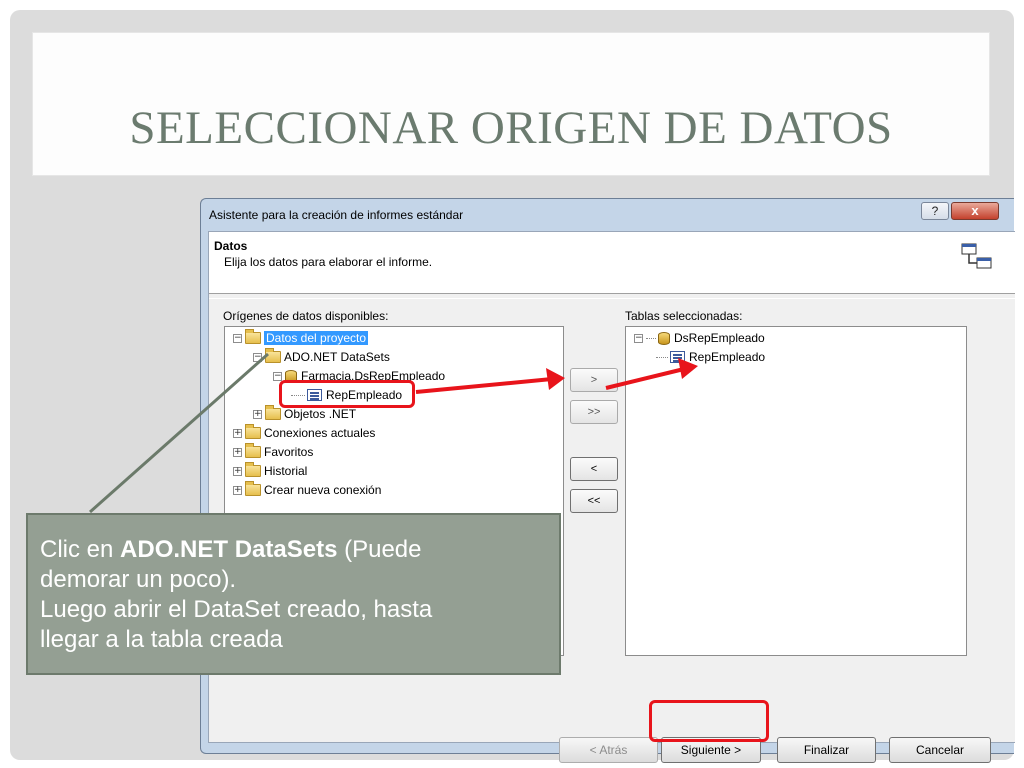 This screenshot has height=768, width=1024. Describe the element at coordinates (709, 721) in the screenshot. I see `next-button-highlight` at that location.